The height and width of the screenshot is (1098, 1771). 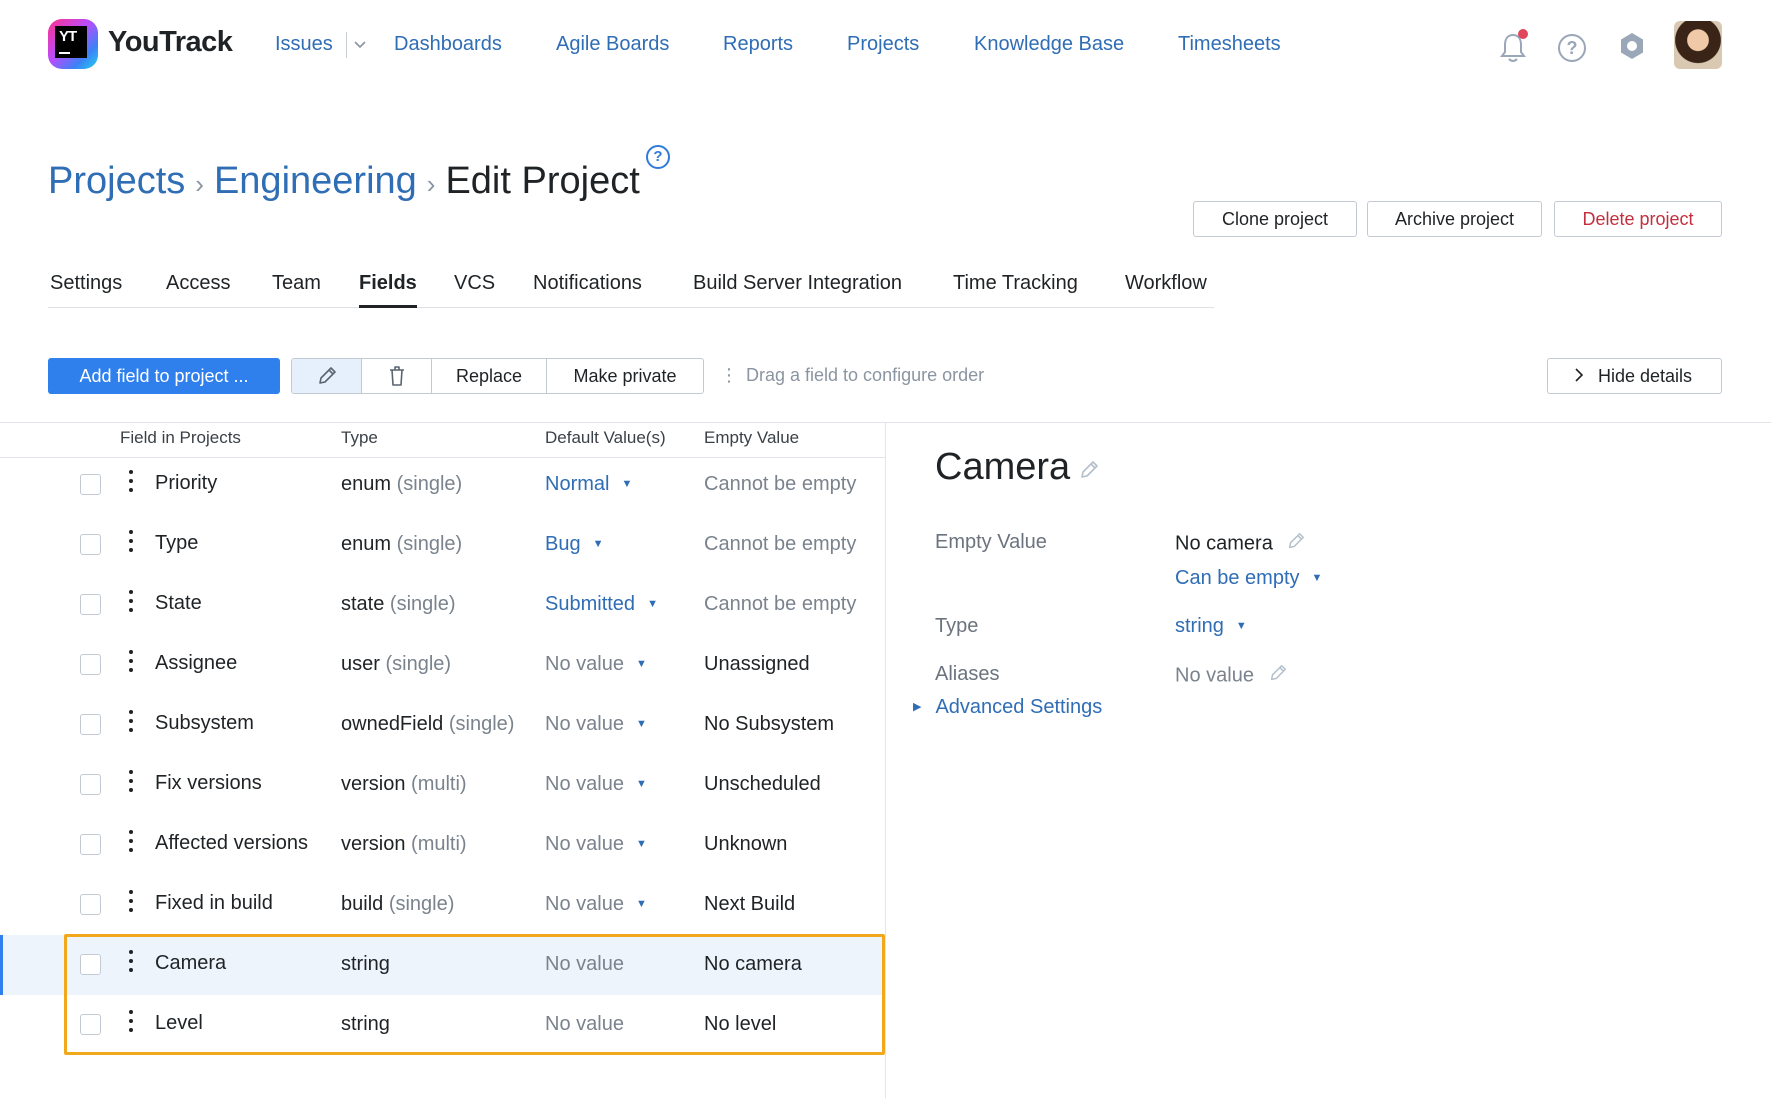 What do you see at coordinates (1296, 544) in the screenshot?
I see `edit-empty-value-pencil-icon` at bounding box center [1296, 544].